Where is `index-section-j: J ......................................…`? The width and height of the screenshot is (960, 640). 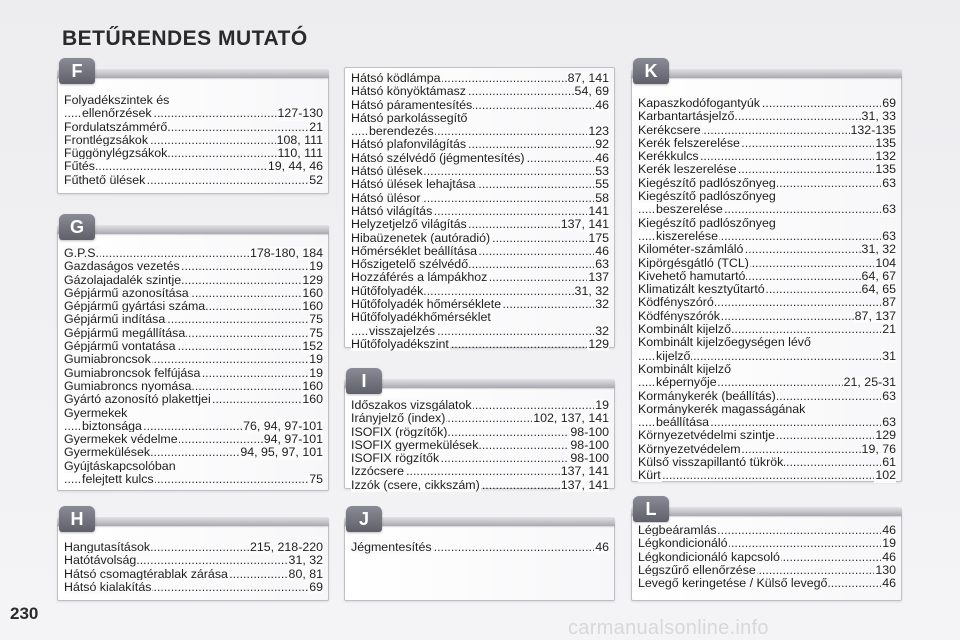 index-section-j: J ......................................… is located at coordinates (479, 553).